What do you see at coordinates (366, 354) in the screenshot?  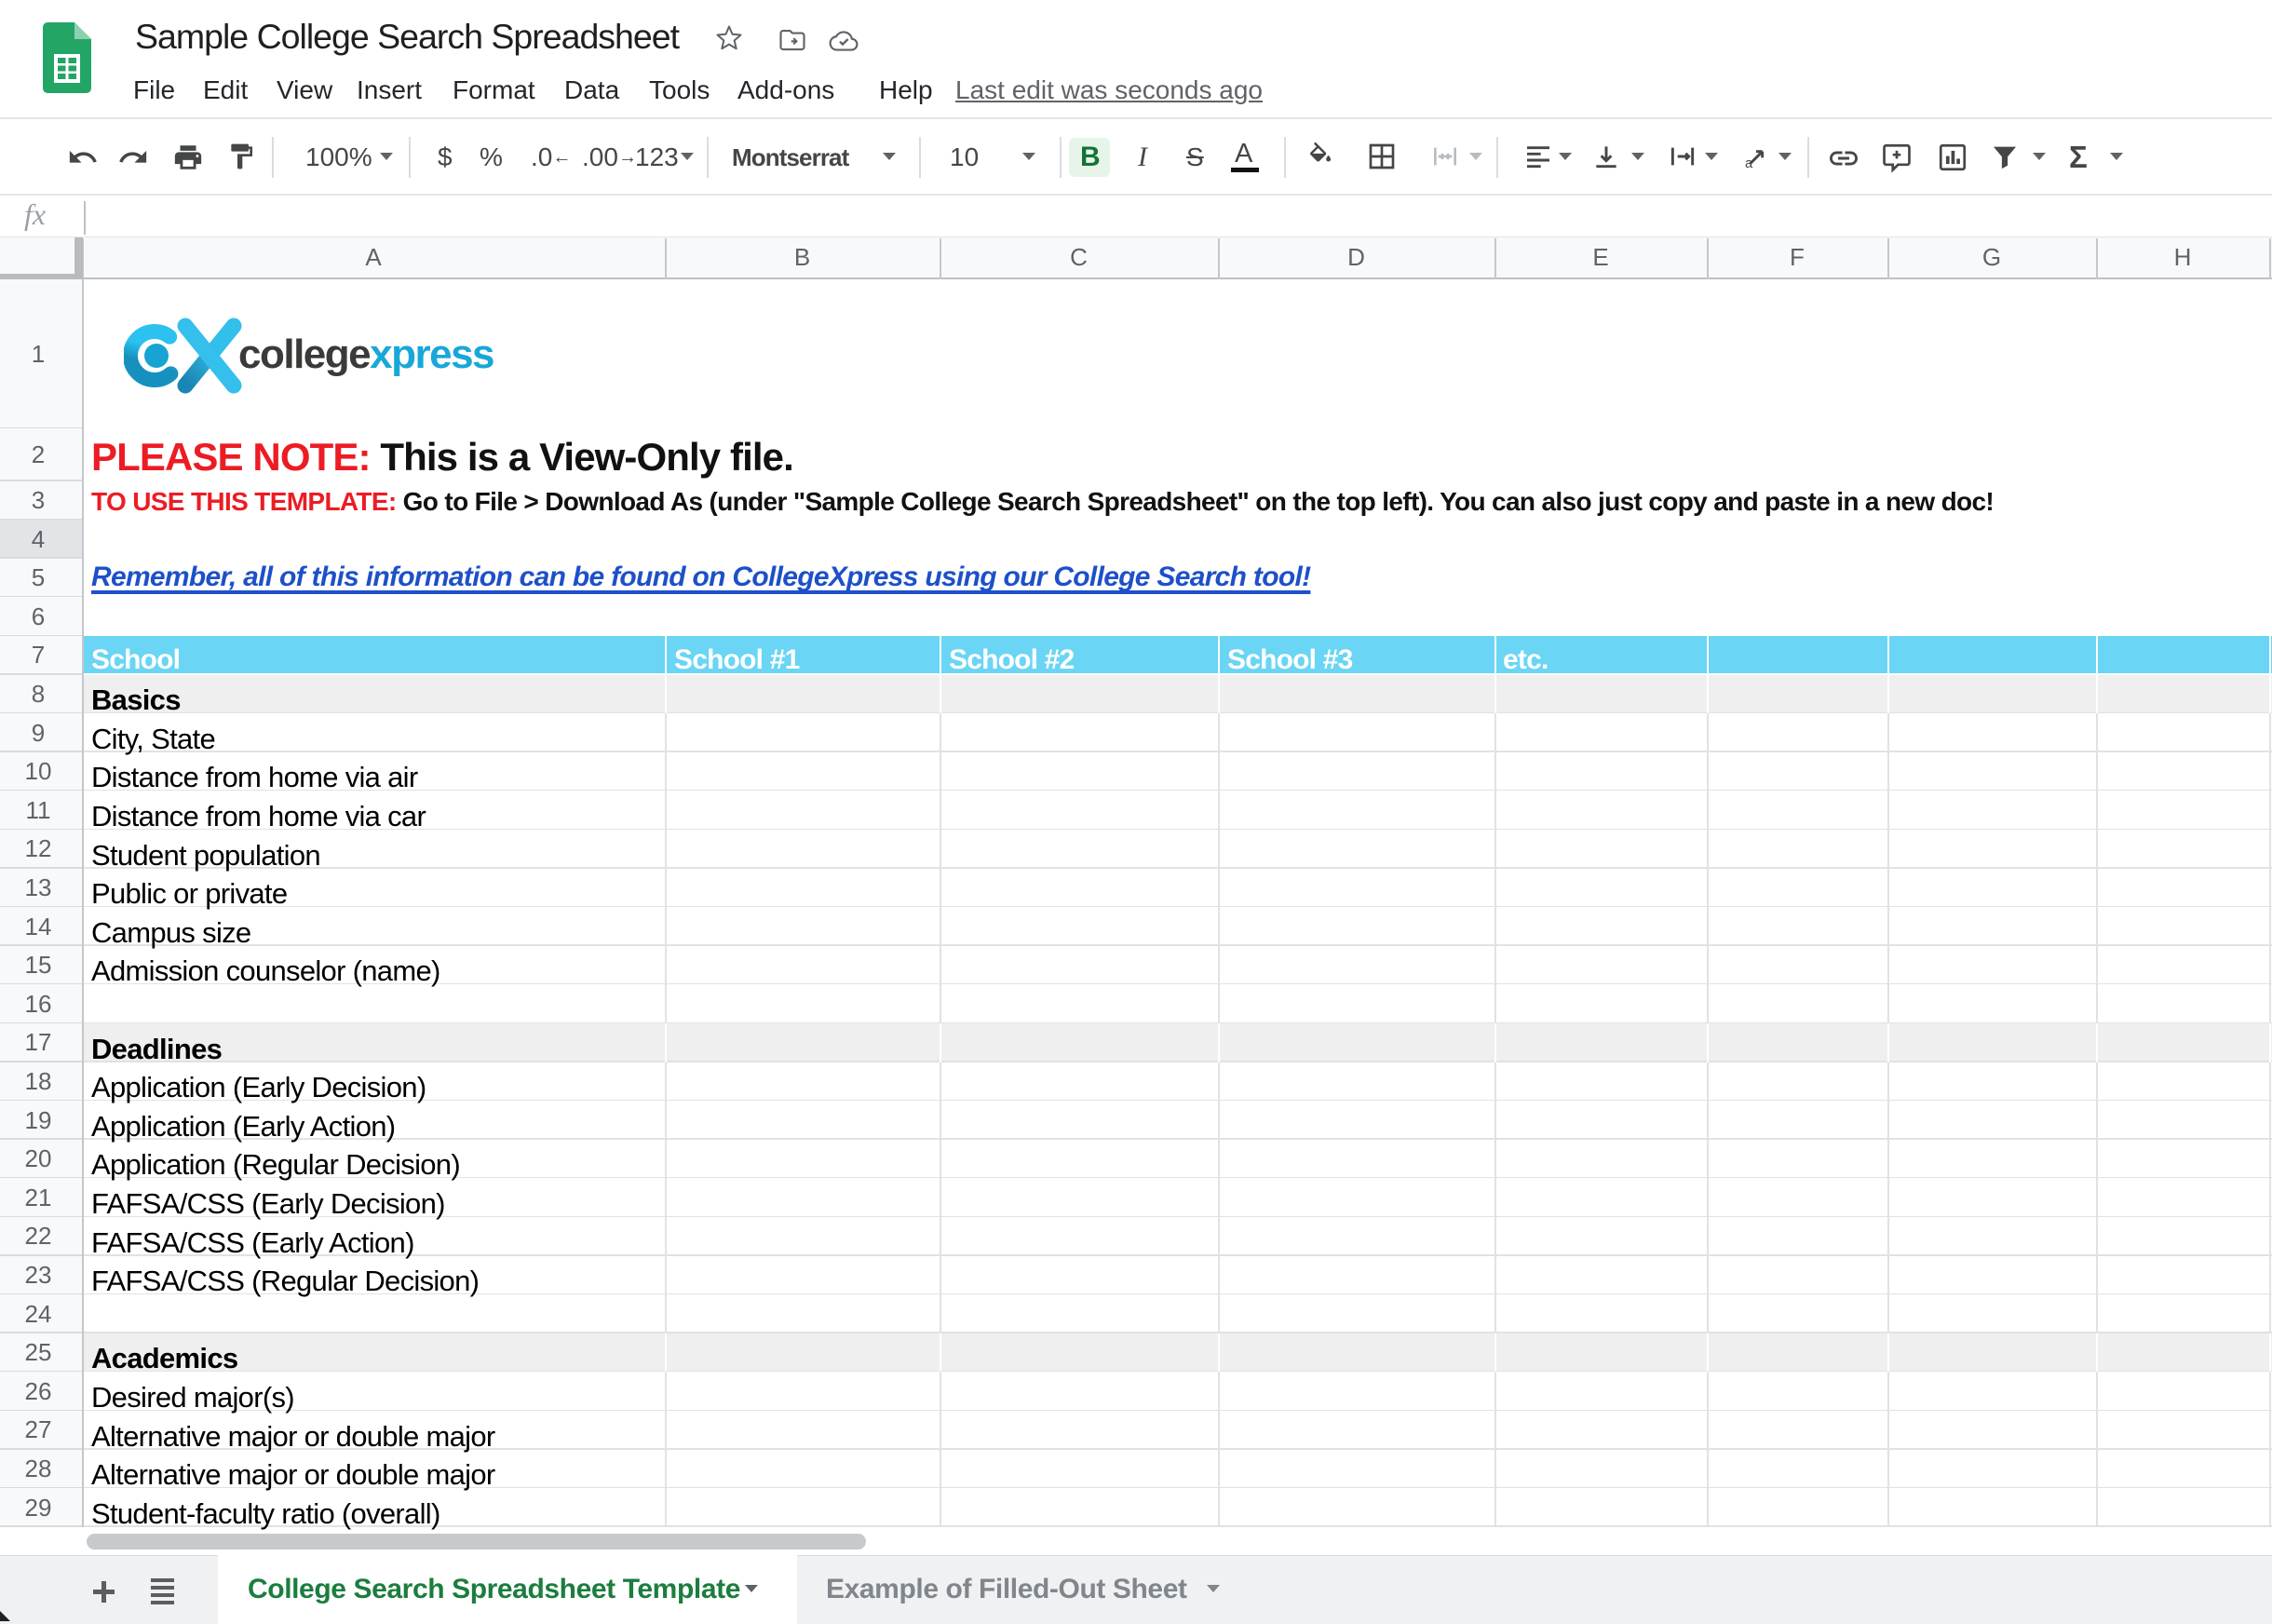 I see `svg-text: collegexpress` at bounding box center [366, 354].